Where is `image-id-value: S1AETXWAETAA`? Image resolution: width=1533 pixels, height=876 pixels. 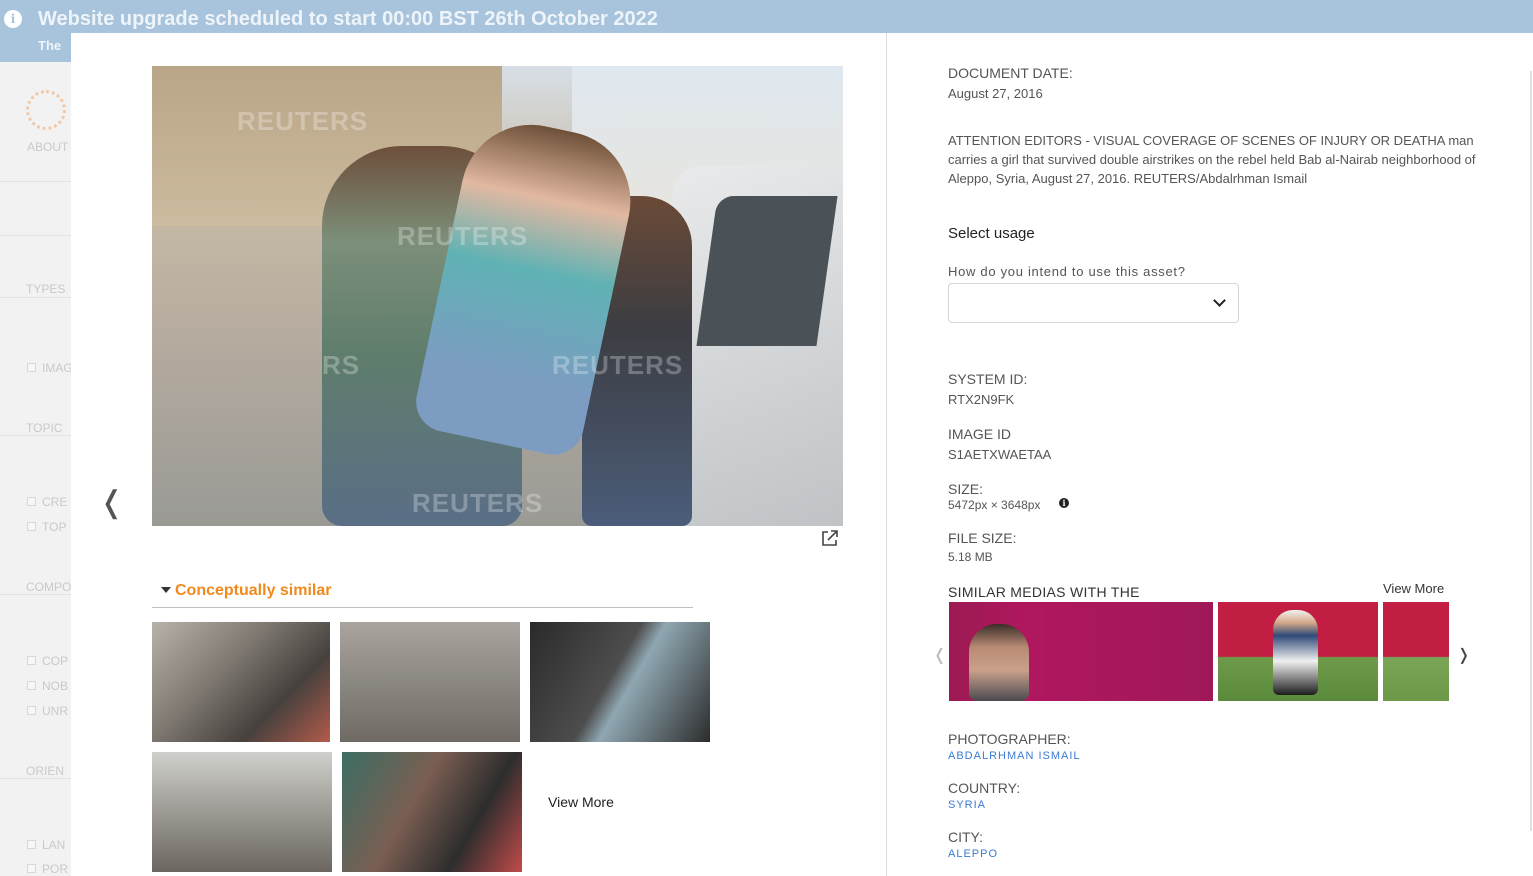
image-id-value: S1AETXWAETAA is located at coordinates (1000, 454).